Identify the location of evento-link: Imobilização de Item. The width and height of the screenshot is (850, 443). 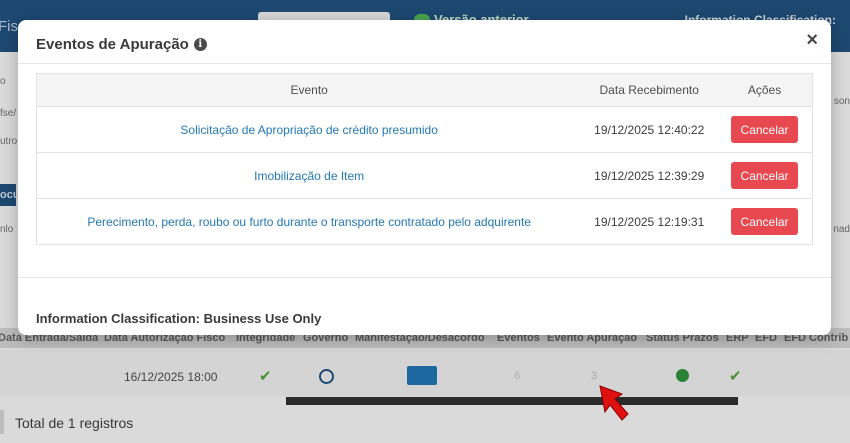
(309, 175).